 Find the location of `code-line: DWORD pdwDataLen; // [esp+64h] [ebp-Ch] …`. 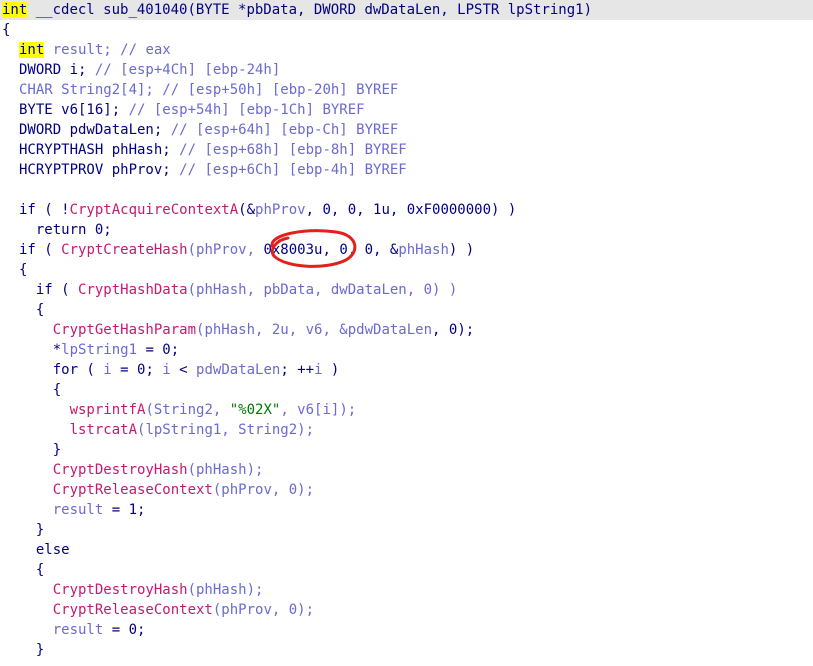

code-line: DWORD pdwDataLen; // [esp+64h] [ebp-Ch] … is located at coordinates (199, 130).